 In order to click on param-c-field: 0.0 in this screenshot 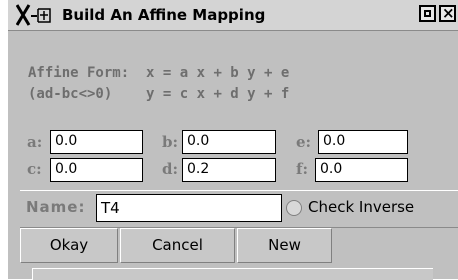, I will do `click(96, 170)`.